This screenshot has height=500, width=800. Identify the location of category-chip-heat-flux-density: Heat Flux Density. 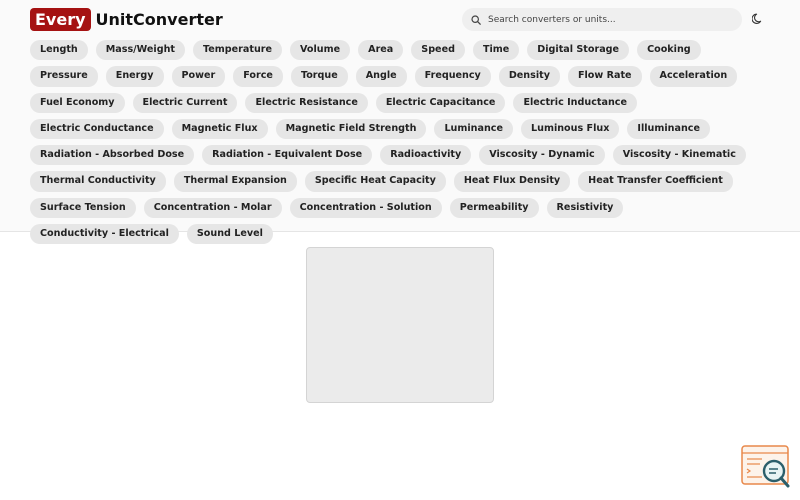
(512, 181).